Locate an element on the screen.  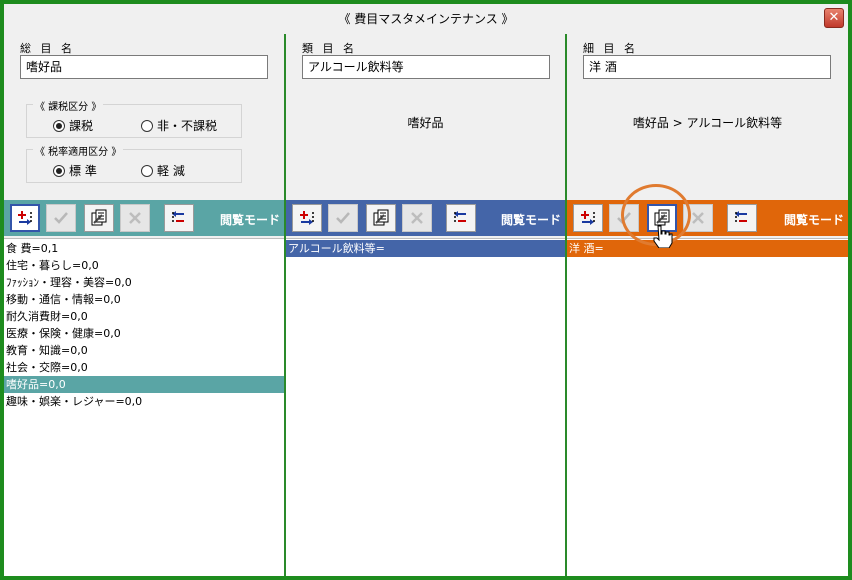
tax-category-title: 《 課税区分 》 is located at coordinates (68, 105).